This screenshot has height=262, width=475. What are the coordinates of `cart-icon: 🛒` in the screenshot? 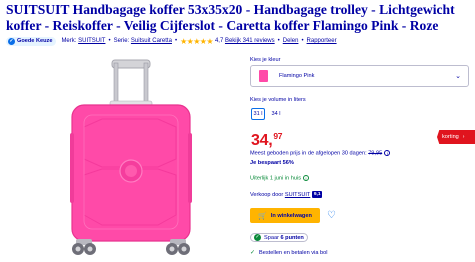 It's located at (262, 216).